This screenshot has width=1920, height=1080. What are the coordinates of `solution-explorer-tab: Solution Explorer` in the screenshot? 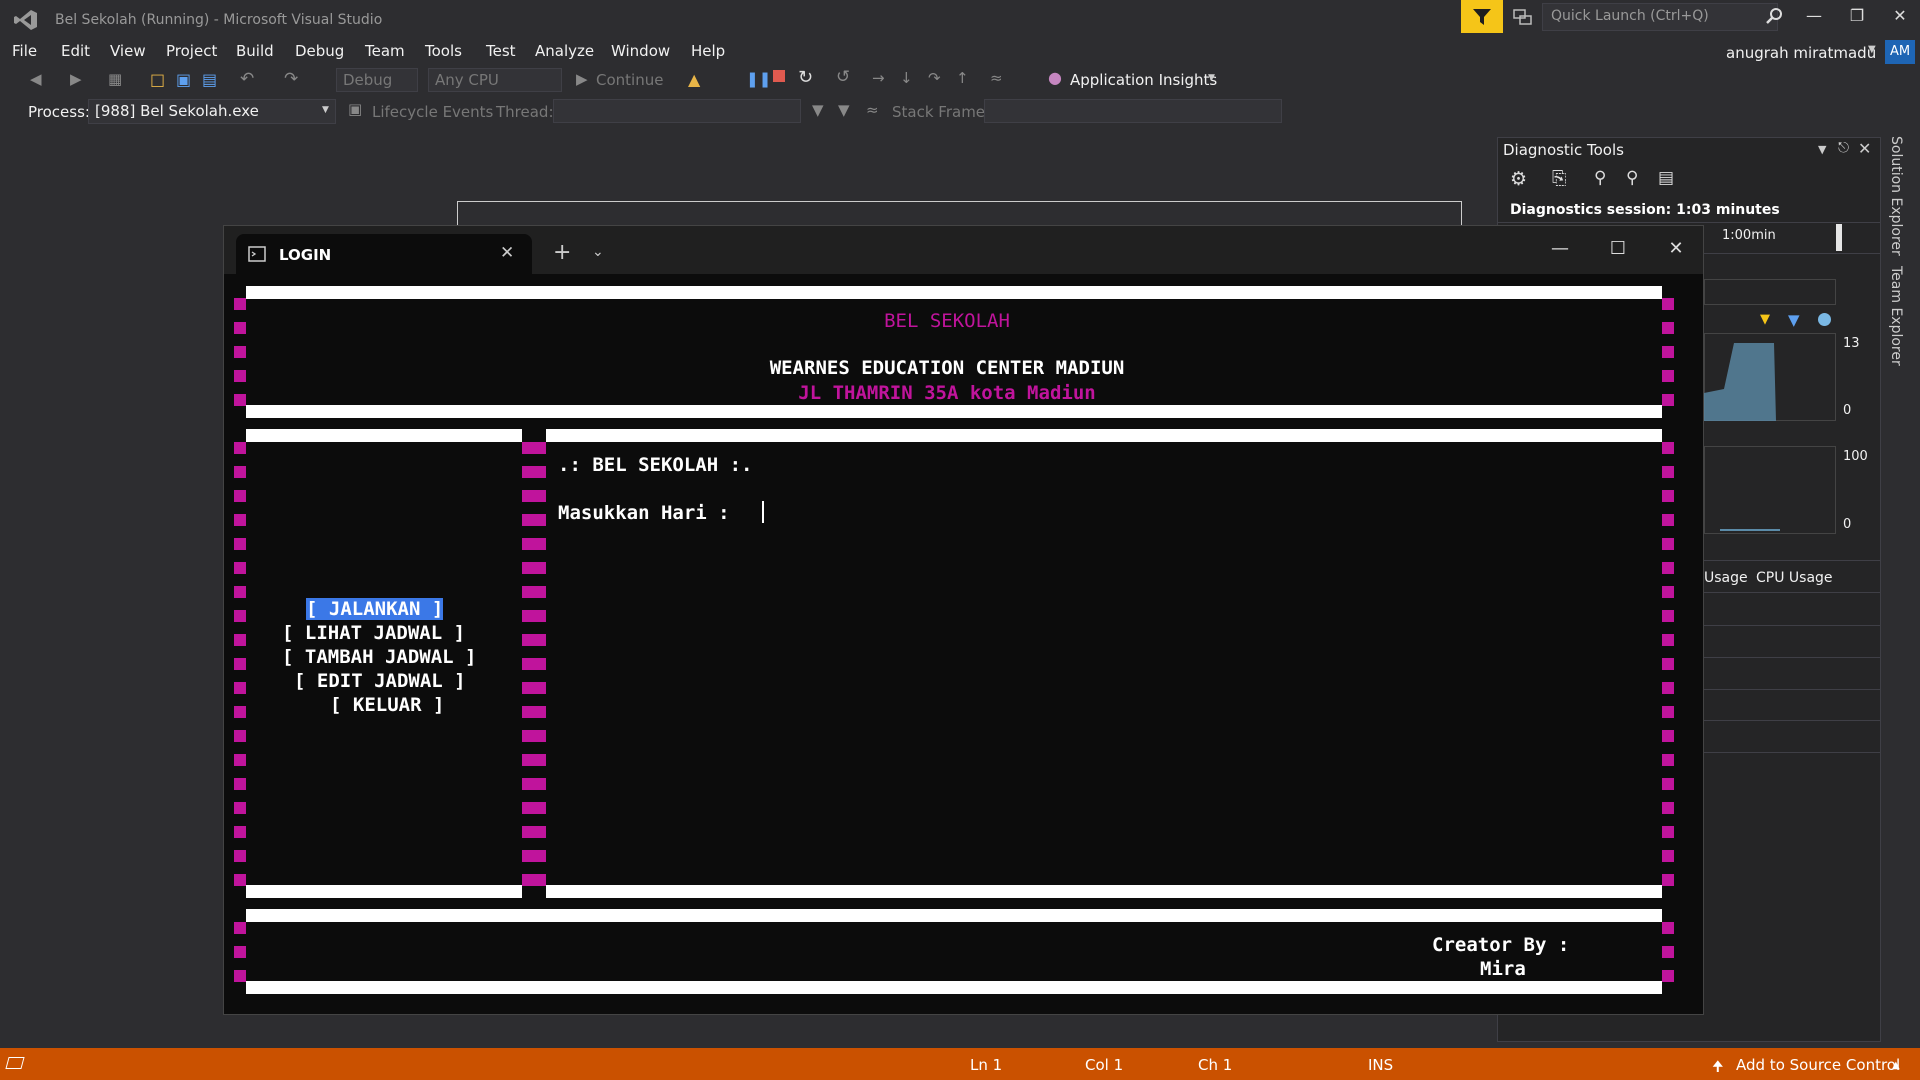 It's located at (1896, 196).